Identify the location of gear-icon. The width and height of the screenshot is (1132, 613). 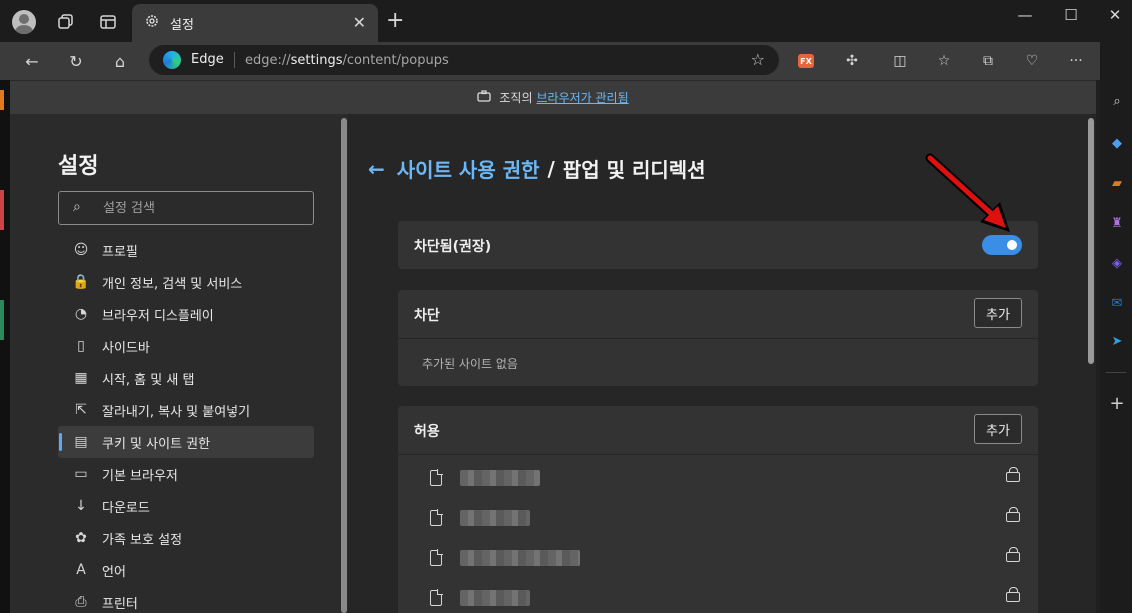
(152, 23).